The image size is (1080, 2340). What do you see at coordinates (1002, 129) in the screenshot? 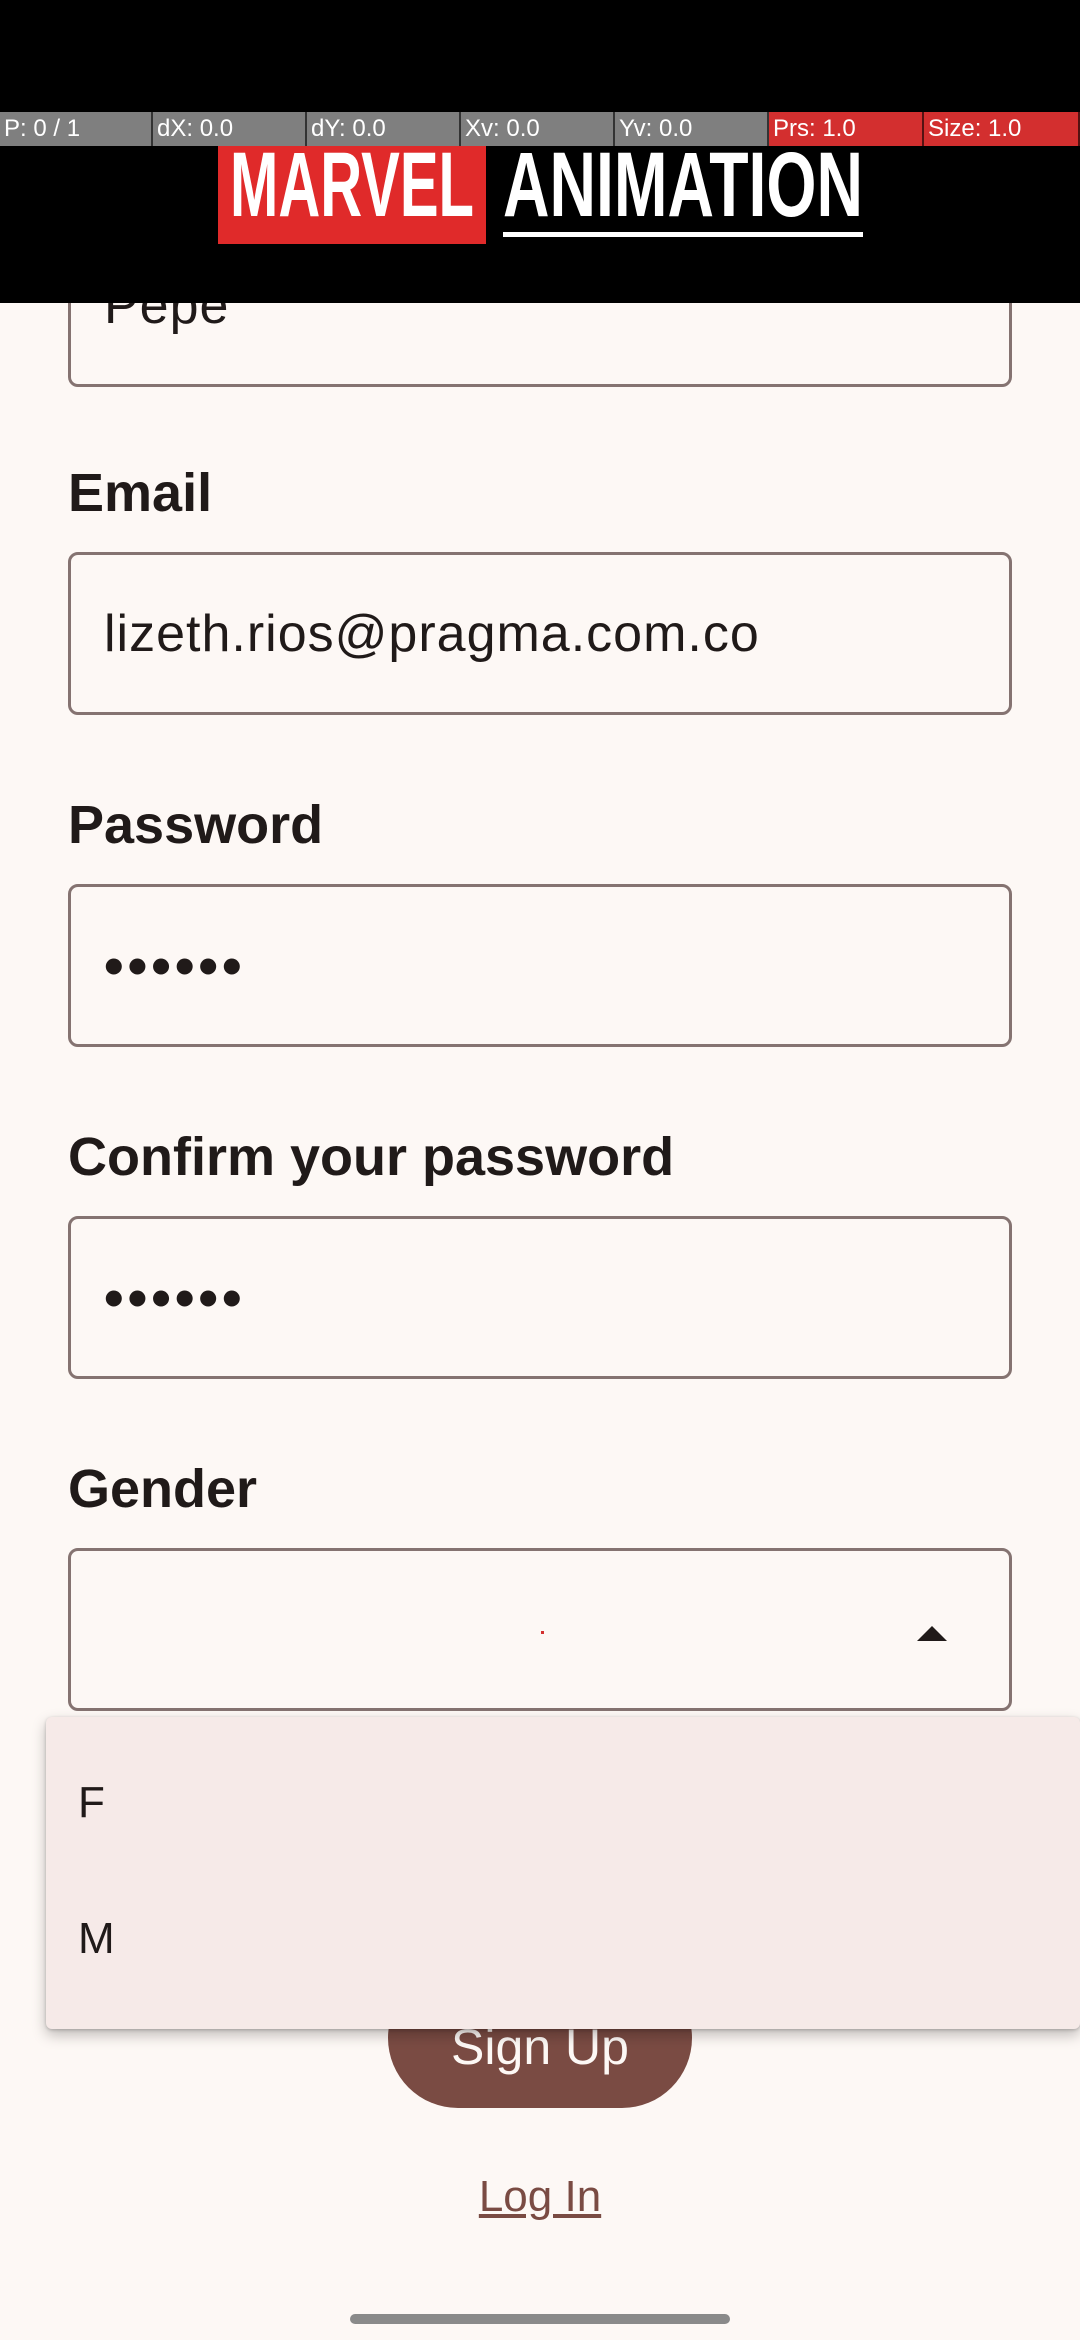
I see `debug-size: Size: 1.0` at bounding box center [1002, 129].